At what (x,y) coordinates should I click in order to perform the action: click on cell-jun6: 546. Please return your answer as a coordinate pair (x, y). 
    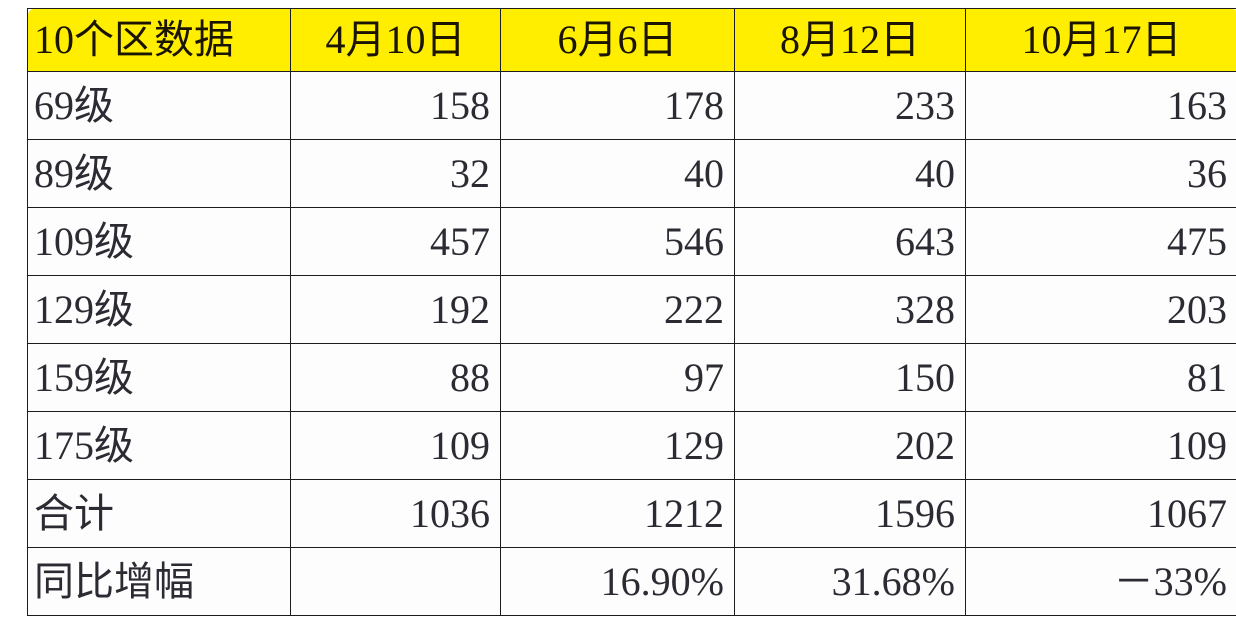
    Looking at the image, I should click on (617, 241).